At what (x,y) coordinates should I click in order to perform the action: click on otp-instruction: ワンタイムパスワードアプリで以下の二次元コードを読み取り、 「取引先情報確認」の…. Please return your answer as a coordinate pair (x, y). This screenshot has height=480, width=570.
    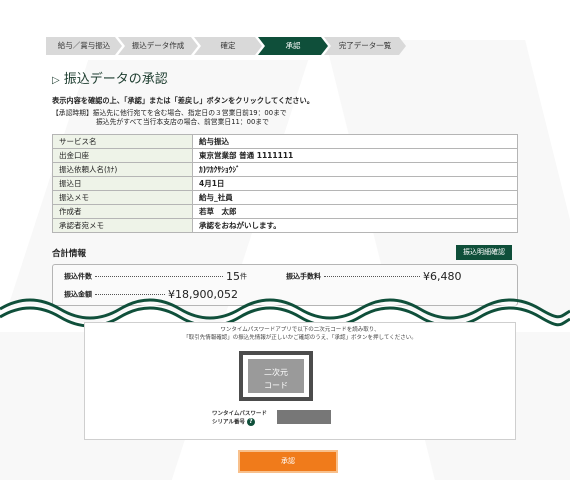
    Looking at the image, I should click on (300, 334).